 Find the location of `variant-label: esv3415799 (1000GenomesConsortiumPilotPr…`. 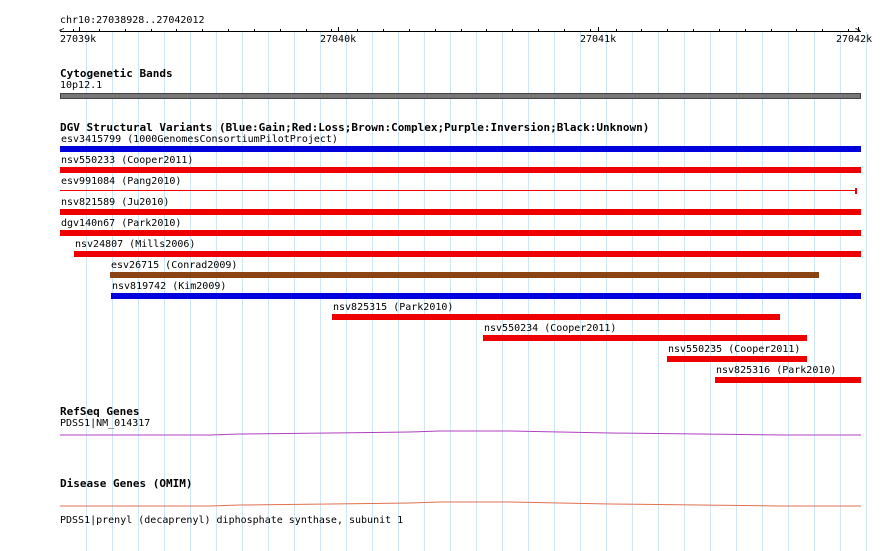

variant-label: esv3415799 (1000GenomesConsortiumPilotPr… is located at coordinates (199, 140).